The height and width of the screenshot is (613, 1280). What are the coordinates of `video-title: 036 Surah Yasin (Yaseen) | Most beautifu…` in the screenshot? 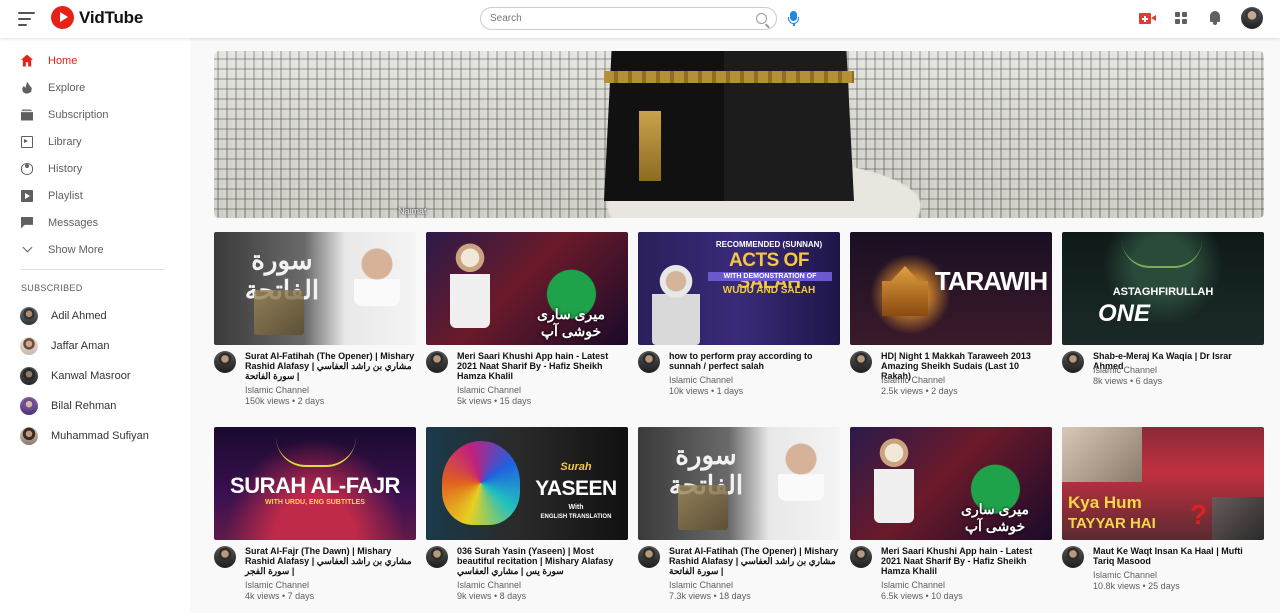 It's located at (542, 561).